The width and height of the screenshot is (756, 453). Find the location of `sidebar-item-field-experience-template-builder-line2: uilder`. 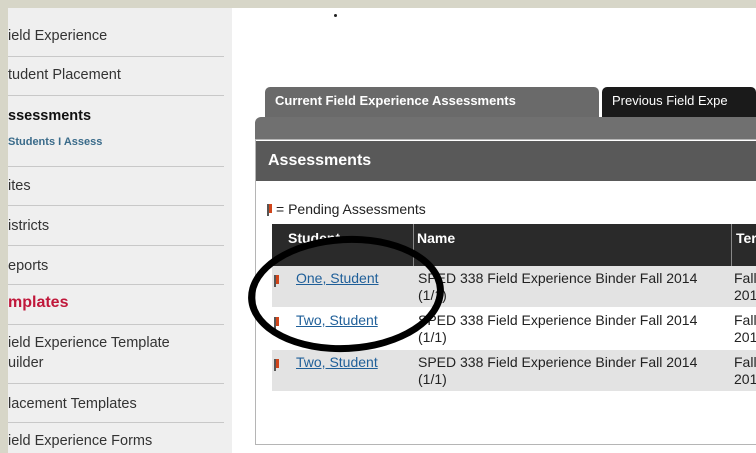

sidebar-item-field-experience-template-builder-line2: uilder is located at coordinates (116, 363).